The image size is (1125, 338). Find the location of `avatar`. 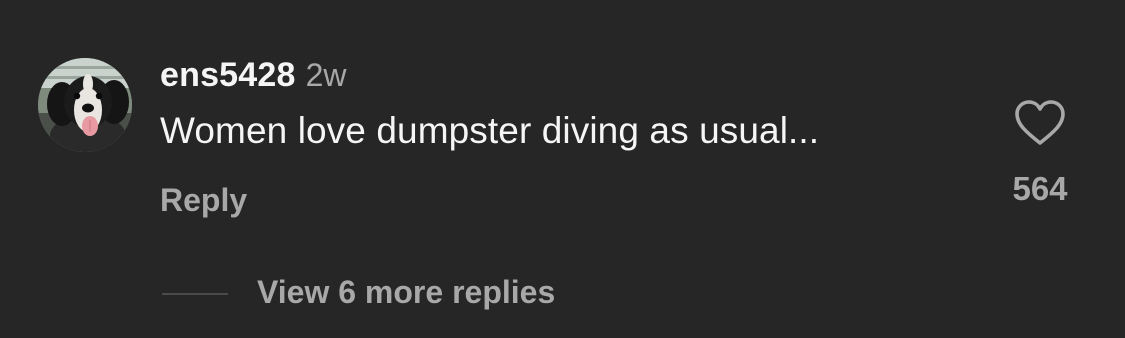

avatar is located at coordinates (85, 105).